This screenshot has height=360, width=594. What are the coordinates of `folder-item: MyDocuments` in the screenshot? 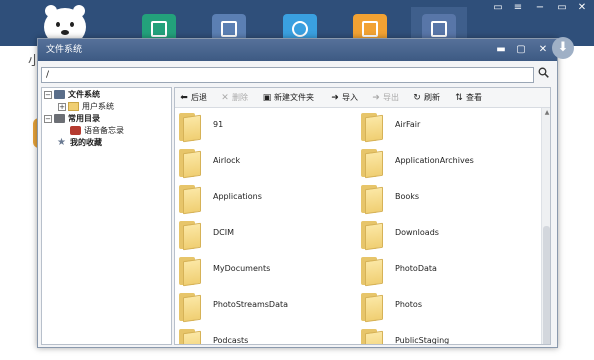 It's located at (265, 271).